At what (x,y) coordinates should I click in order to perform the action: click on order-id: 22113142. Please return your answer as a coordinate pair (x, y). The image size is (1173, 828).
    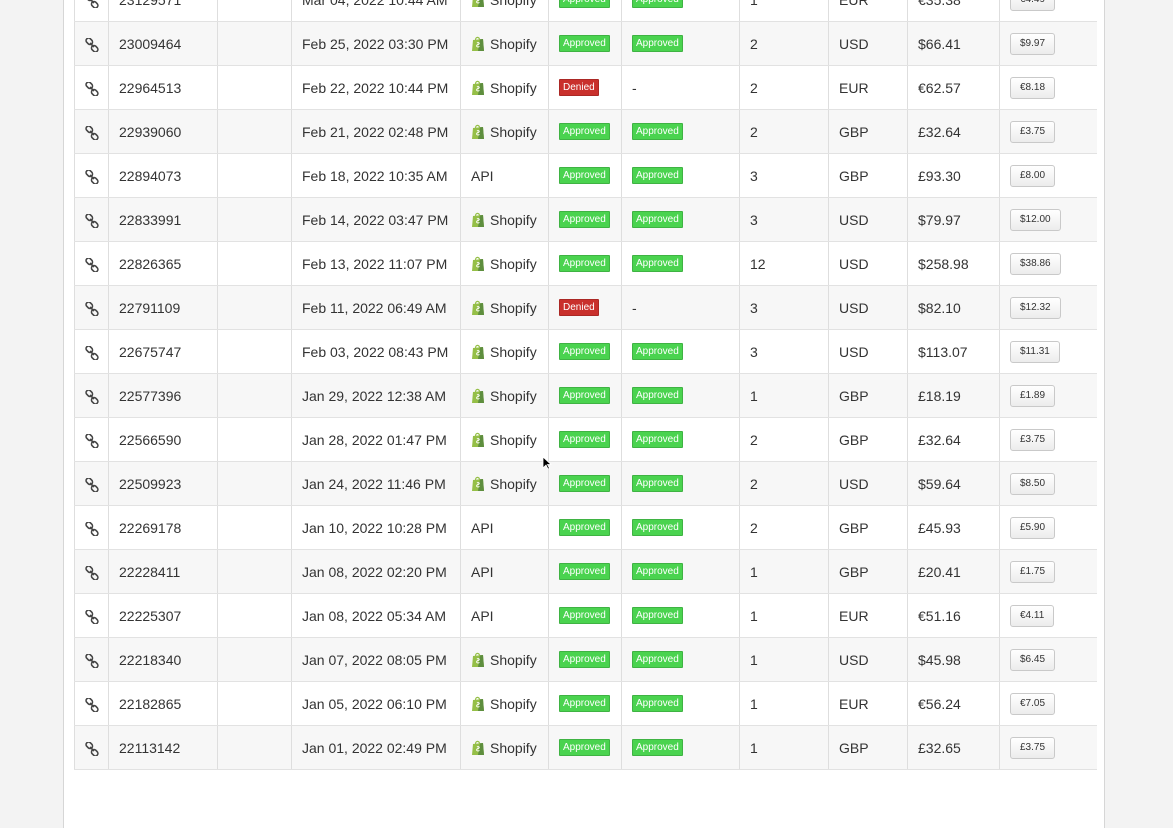
    Looking at the image, I should click on (163, 747).